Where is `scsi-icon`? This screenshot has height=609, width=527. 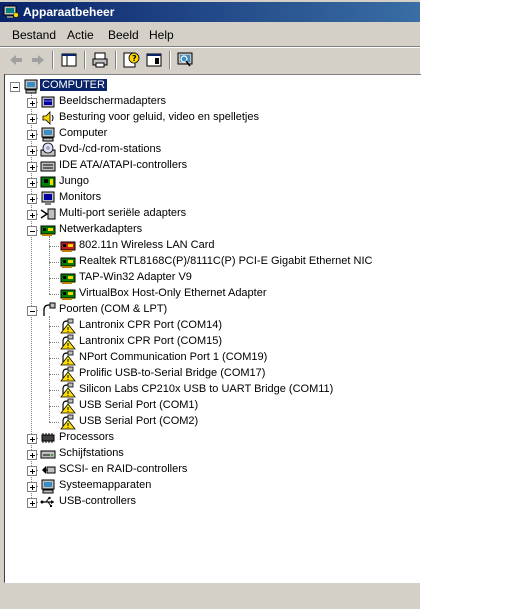 scsi-icon is located at coordinates (49, 470).